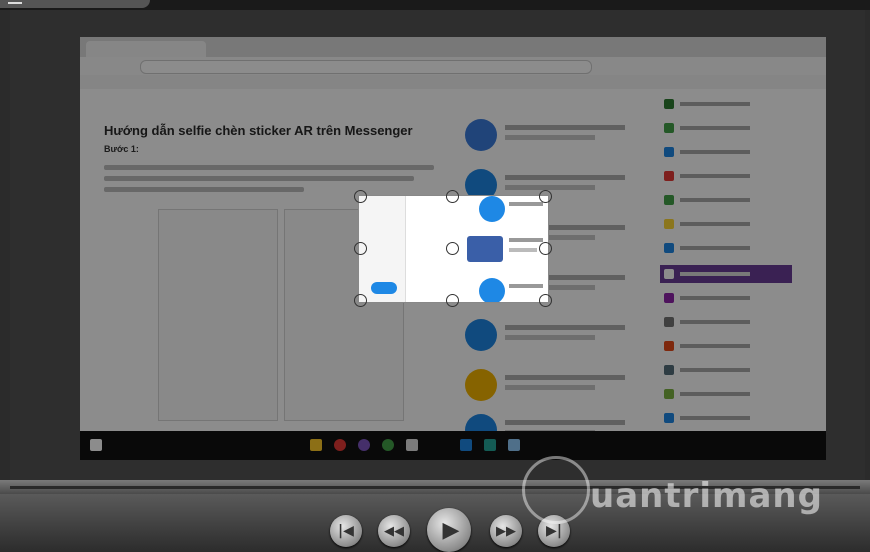 The image size is (870, 552). I want to click on window-top-bar, so click(435, 5).